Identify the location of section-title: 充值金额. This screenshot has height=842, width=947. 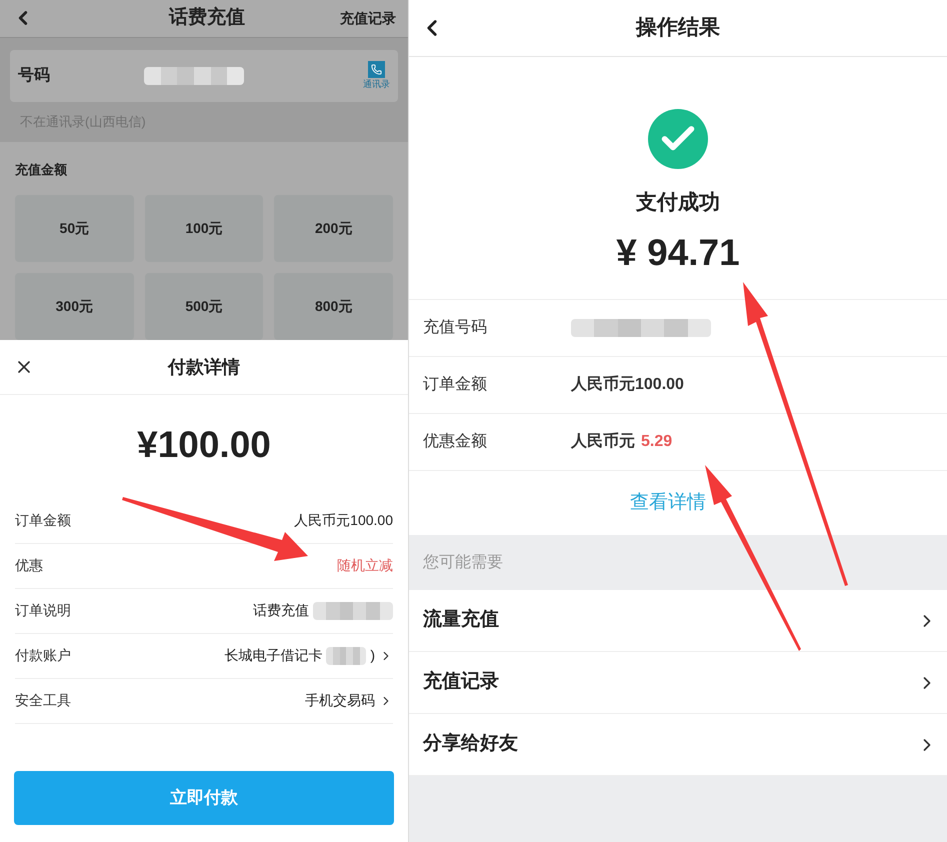
(41, 169).